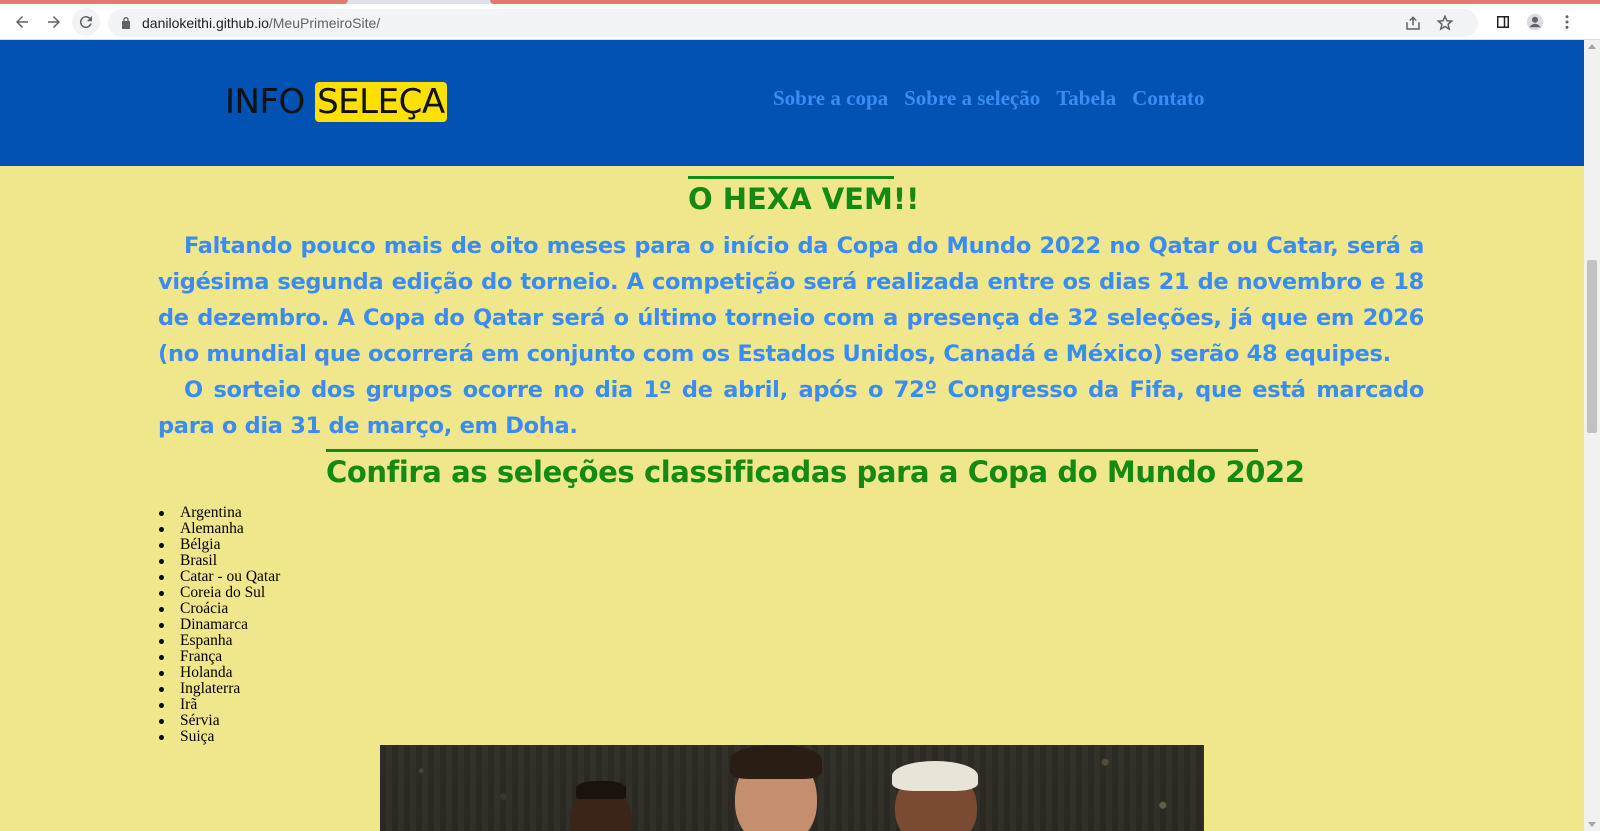  I want to click on list-item: Dinamarca, so click(219, 625).